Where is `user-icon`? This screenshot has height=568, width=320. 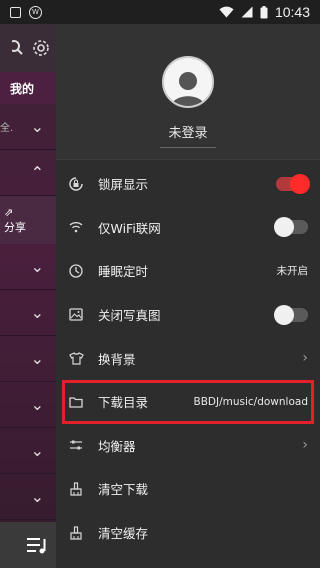 user-icon is located at coordinates (188, 89).